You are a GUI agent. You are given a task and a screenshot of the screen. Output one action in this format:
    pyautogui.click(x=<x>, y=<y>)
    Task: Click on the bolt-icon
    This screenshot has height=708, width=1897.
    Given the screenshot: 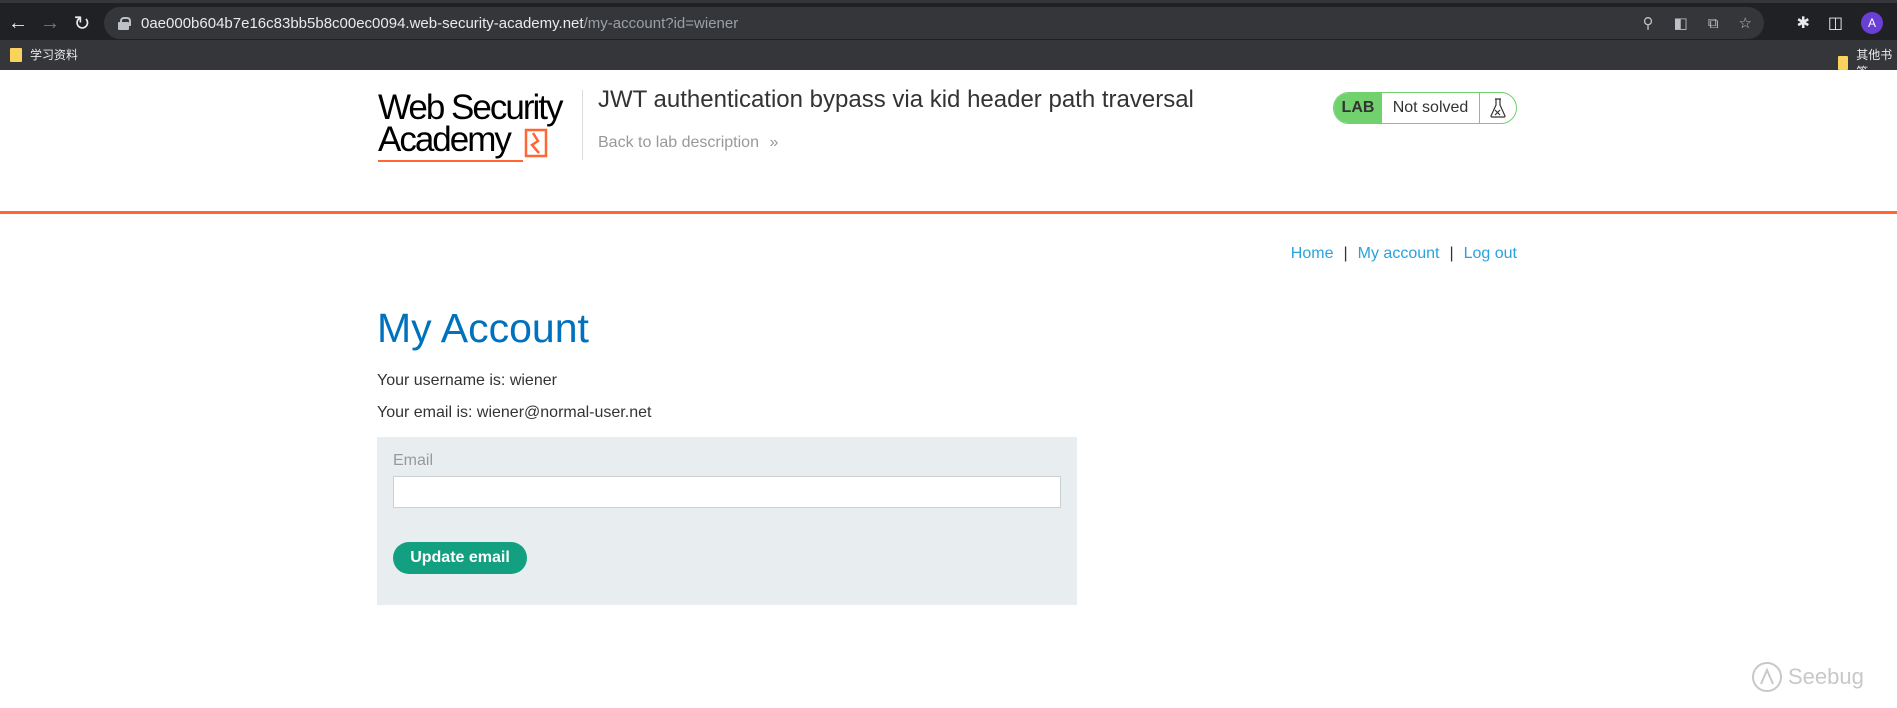 What is the action you would take?
    pyautogui.click(x=536, y=143)
    